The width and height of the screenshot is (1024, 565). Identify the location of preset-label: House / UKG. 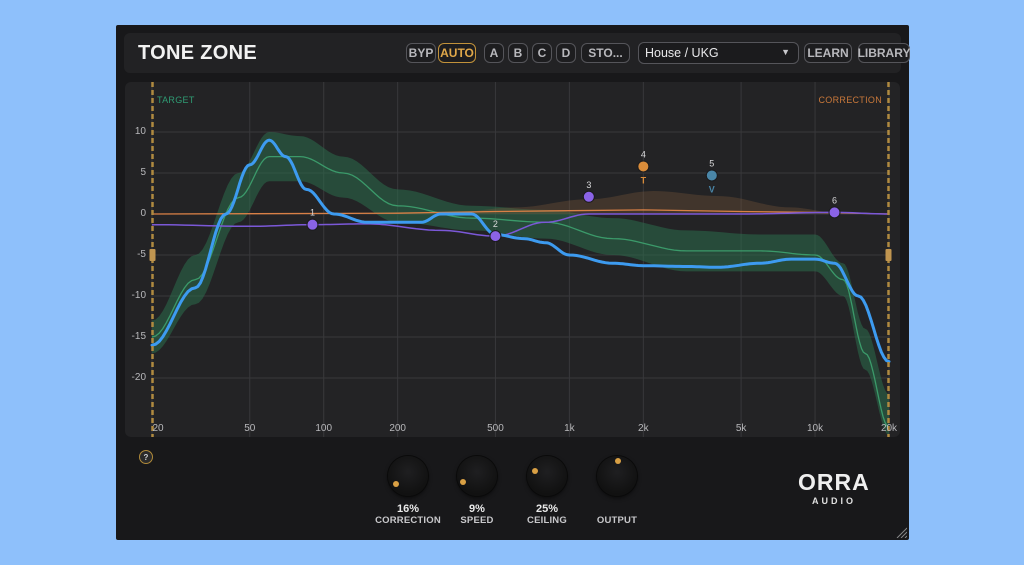
(682, 53).